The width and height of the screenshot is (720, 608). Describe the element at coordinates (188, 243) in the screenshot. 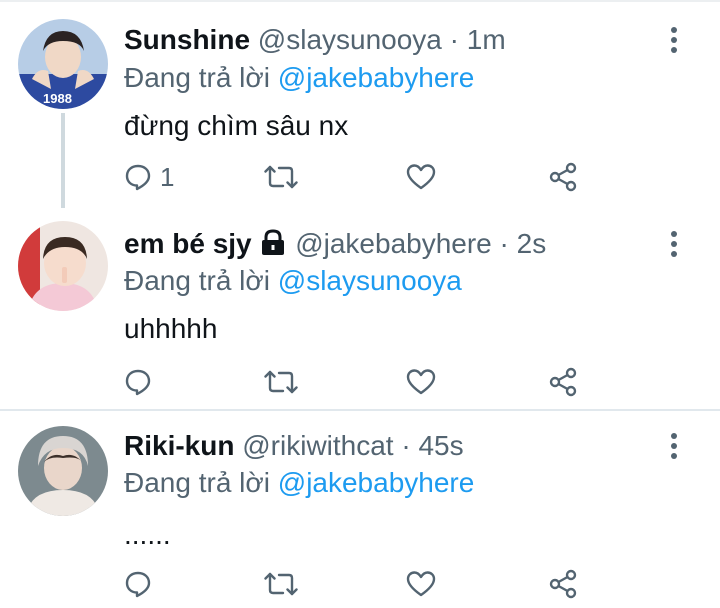

I see `display-name: em bé sjy` at that location.